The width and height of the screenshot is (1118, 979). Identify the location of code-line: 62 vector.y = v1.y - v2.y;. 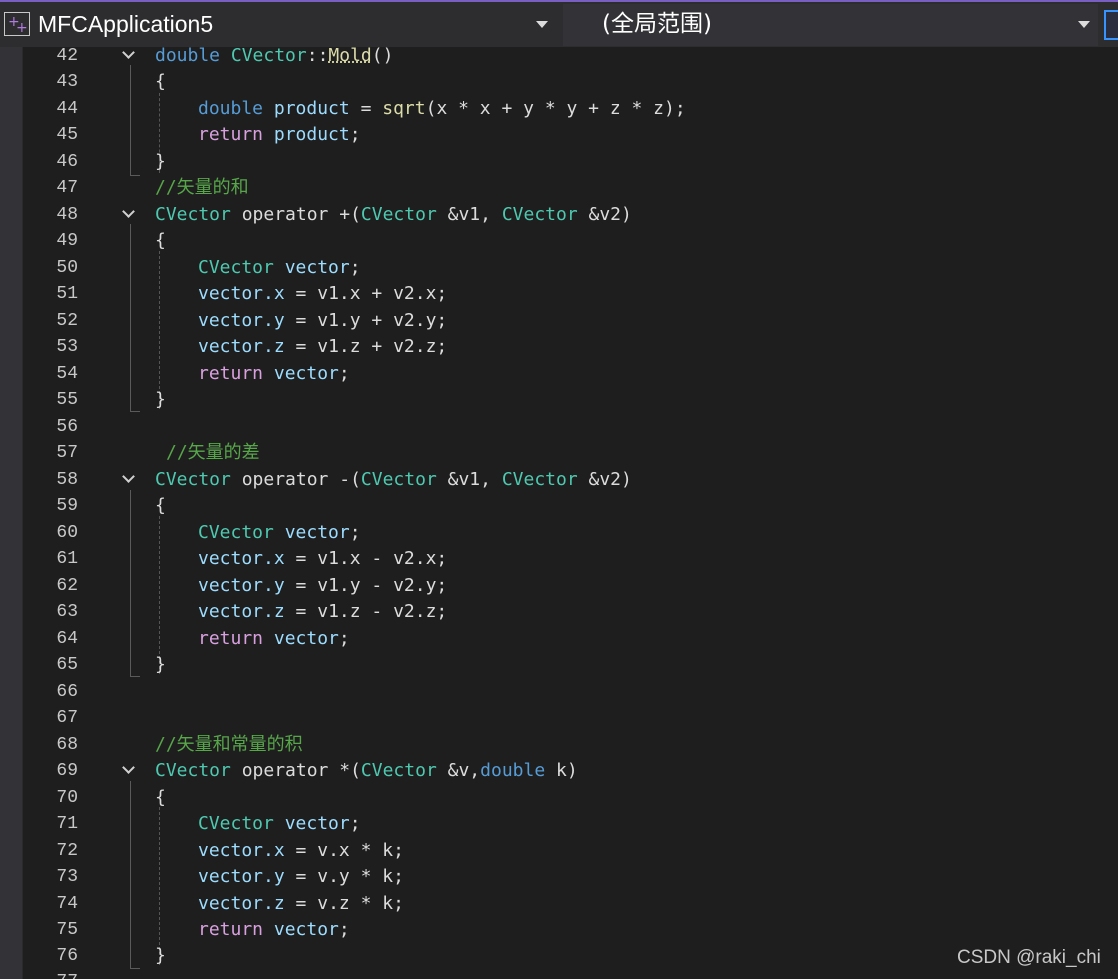
(559, 586).